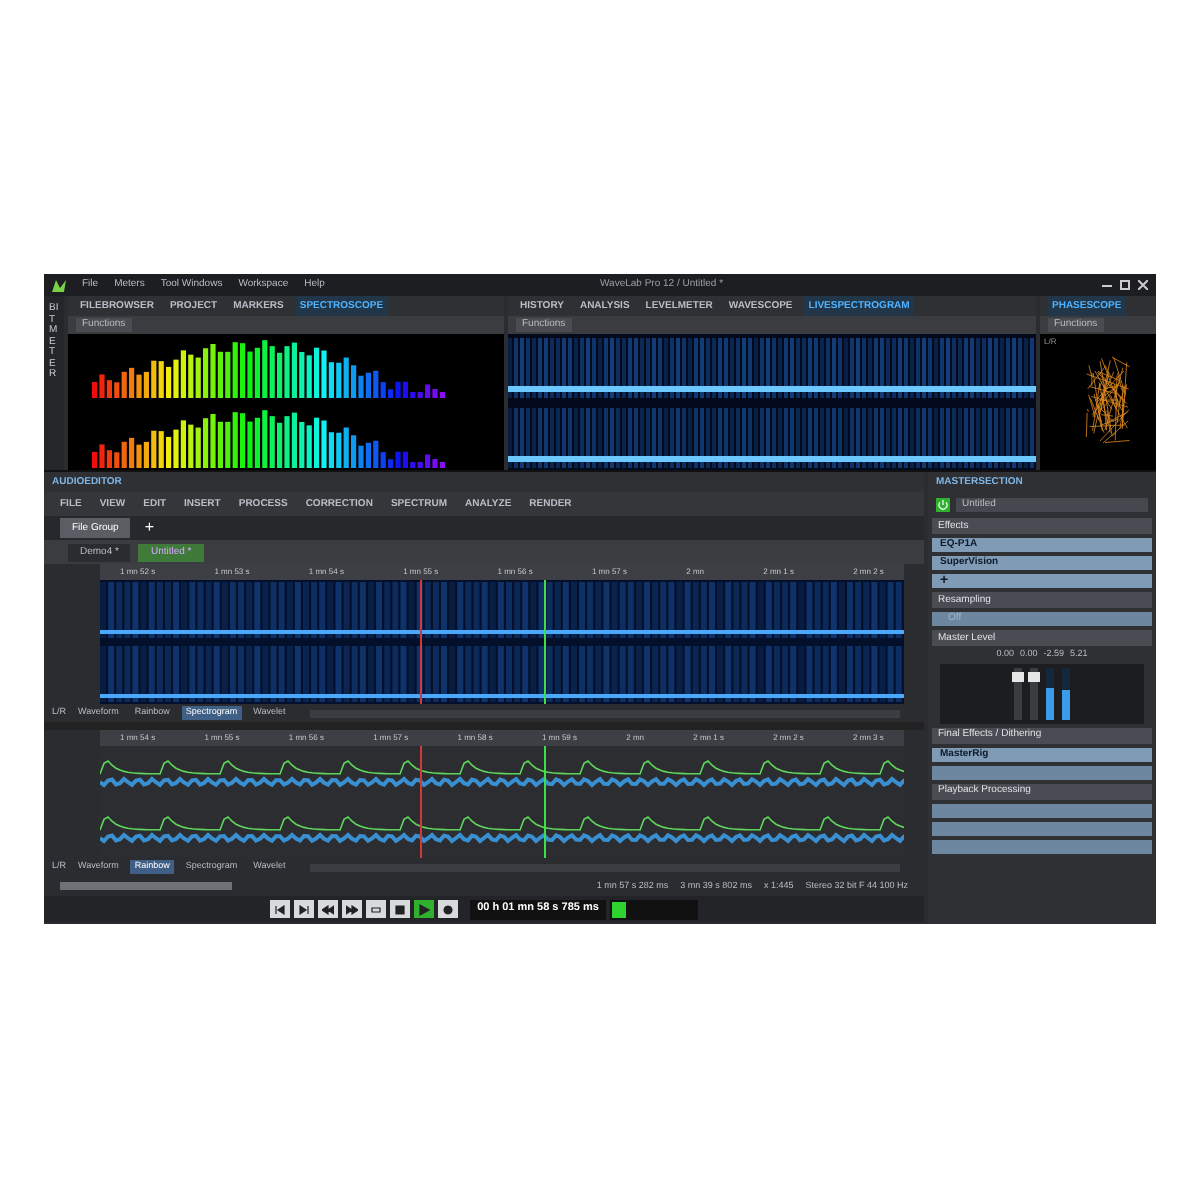 The image size is (1200, 1200). What do you see at coordinates (619, 909) in the screenshot?
I see `level-fill-icon` at bounding box center [619, 909].